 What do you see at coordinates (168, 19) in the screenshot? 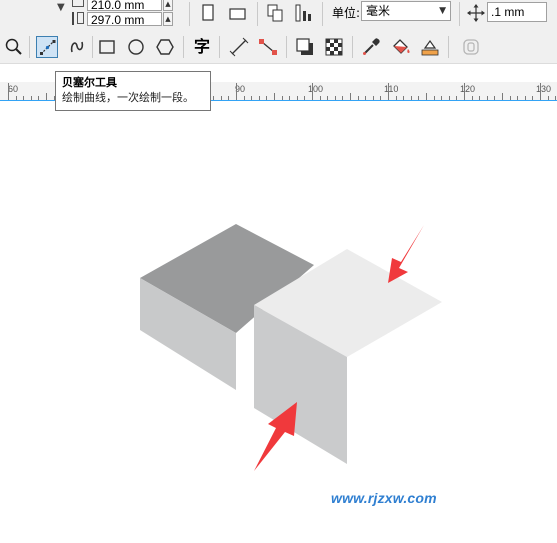
I see `page-height-spinner: ▲` at bounding box center [168, 19].